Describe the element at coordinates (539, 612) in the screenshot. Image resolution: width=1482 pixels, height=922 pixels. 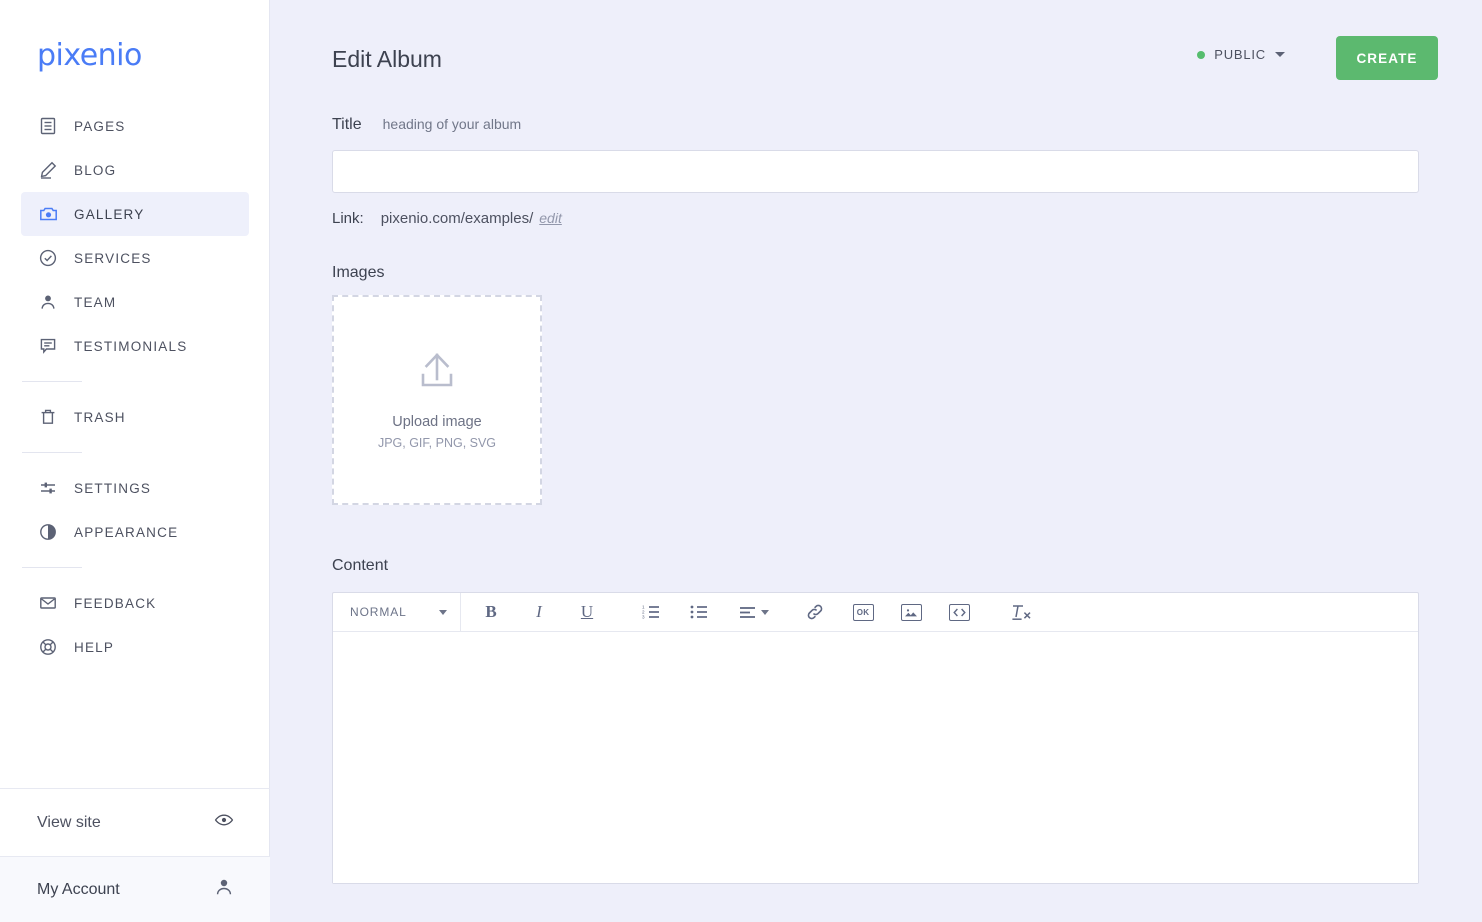
I see `italic-button: I` at that location.